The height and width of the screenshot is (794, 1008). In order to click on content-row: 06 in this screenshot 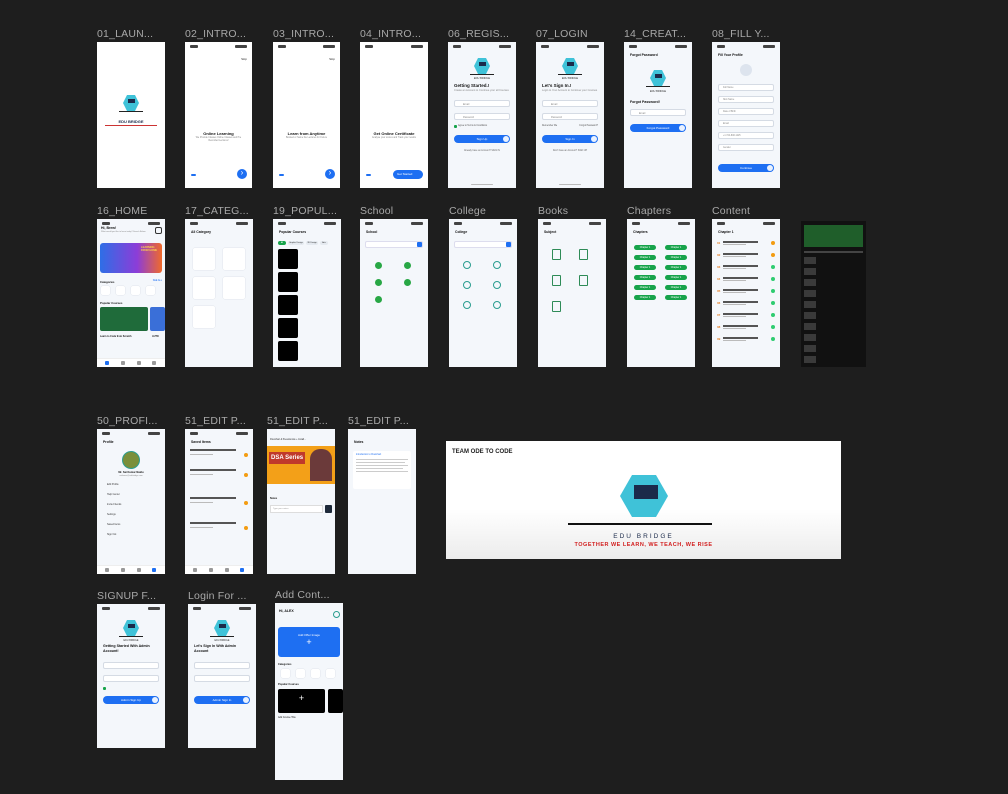, I will do `click(746, 304)`.